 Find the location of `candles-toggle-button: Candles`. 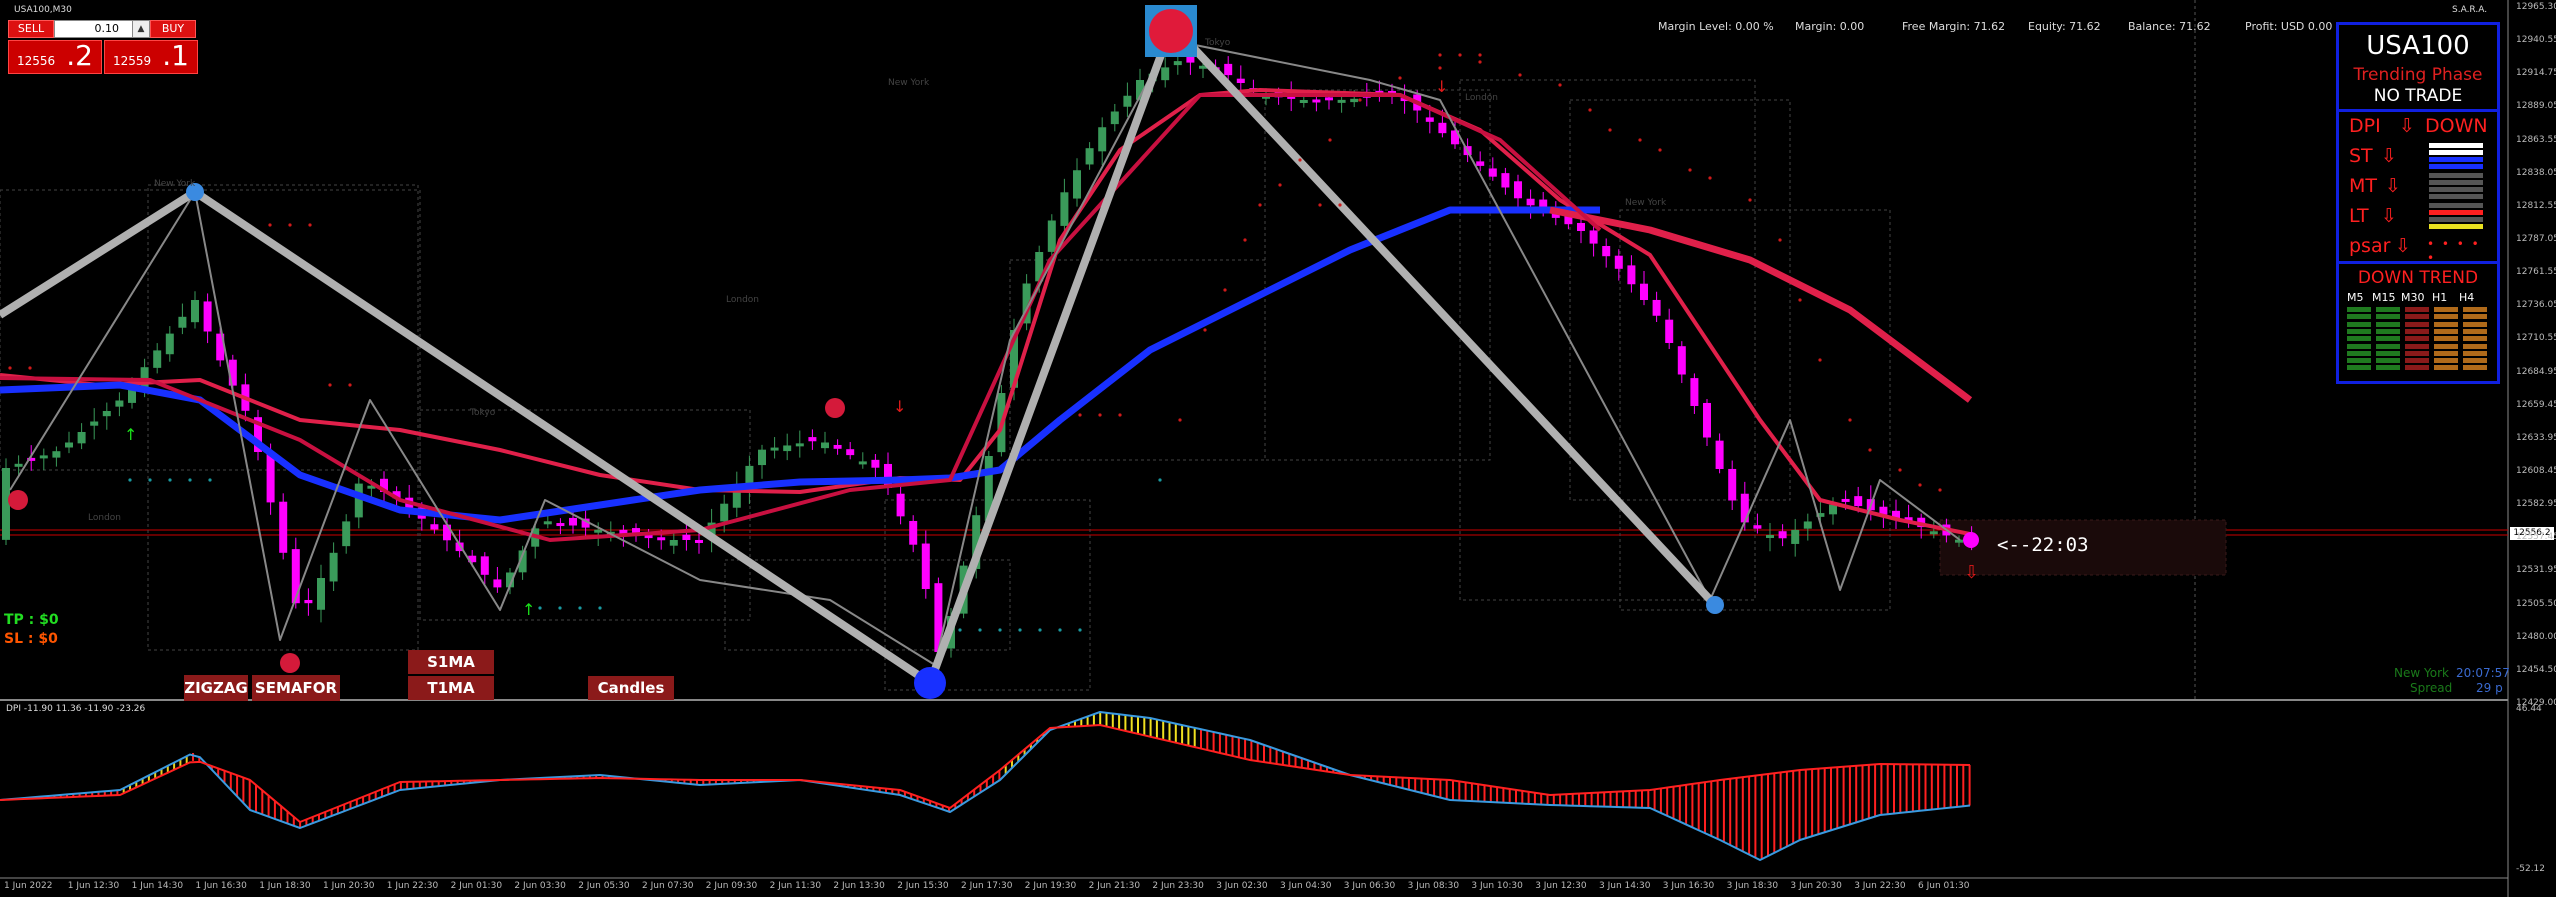

candles-toggle-button: Candles is located at coordinates (631, 688).